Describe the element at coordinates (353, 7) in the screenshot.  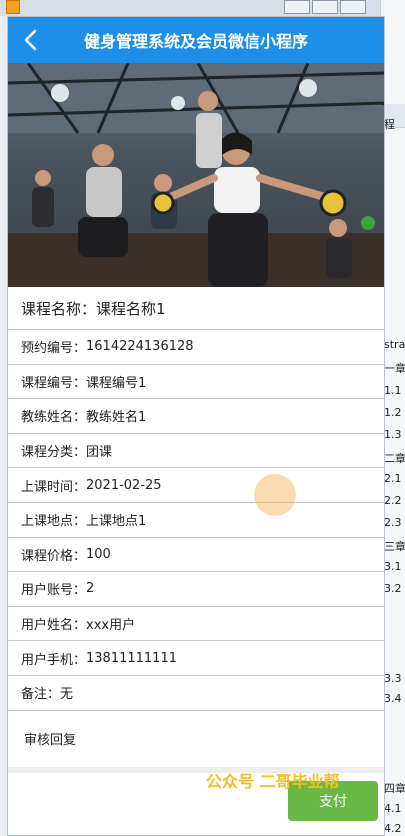
I see `close-window-button` at that location.